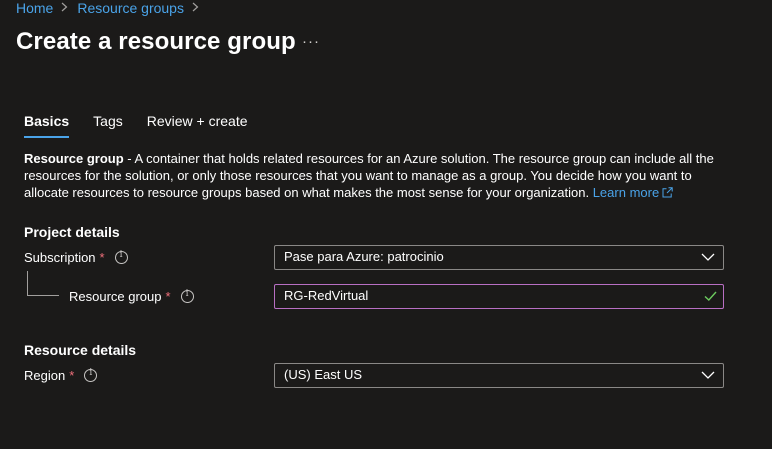 Image resolution: width=772 pixels, height=449 pixels. What do you see at coordinates (667, 192) in the screenshot?
I see `external-link-icon` at bounding box center [667, 192].